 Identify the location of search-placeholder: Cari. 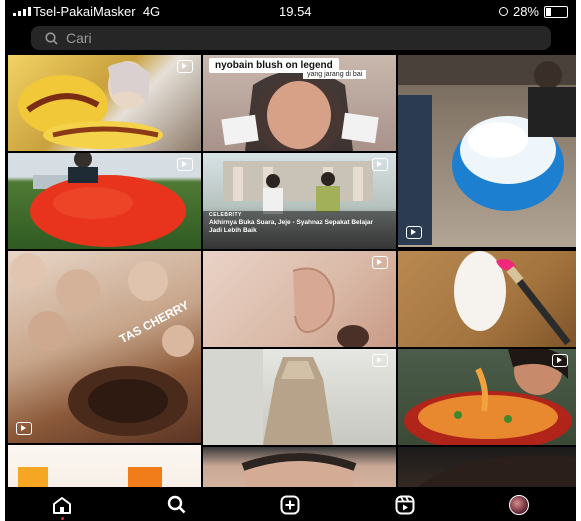
(79, 38).